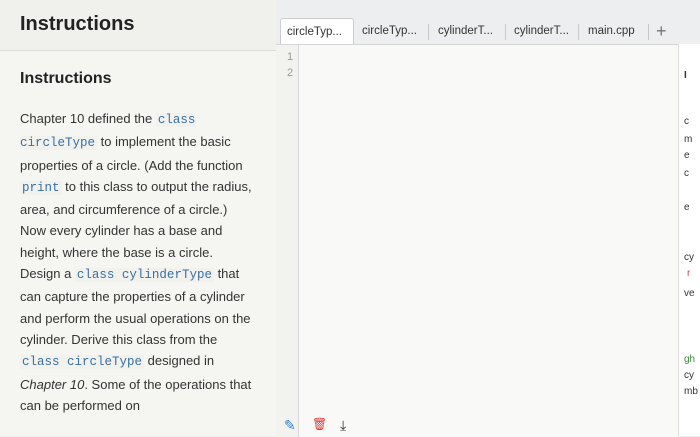 This screenshot has height=437, width=700. Describe the element at coordinates (77, 24) in the screenshot. I see `page-title: Instructions` at that location.